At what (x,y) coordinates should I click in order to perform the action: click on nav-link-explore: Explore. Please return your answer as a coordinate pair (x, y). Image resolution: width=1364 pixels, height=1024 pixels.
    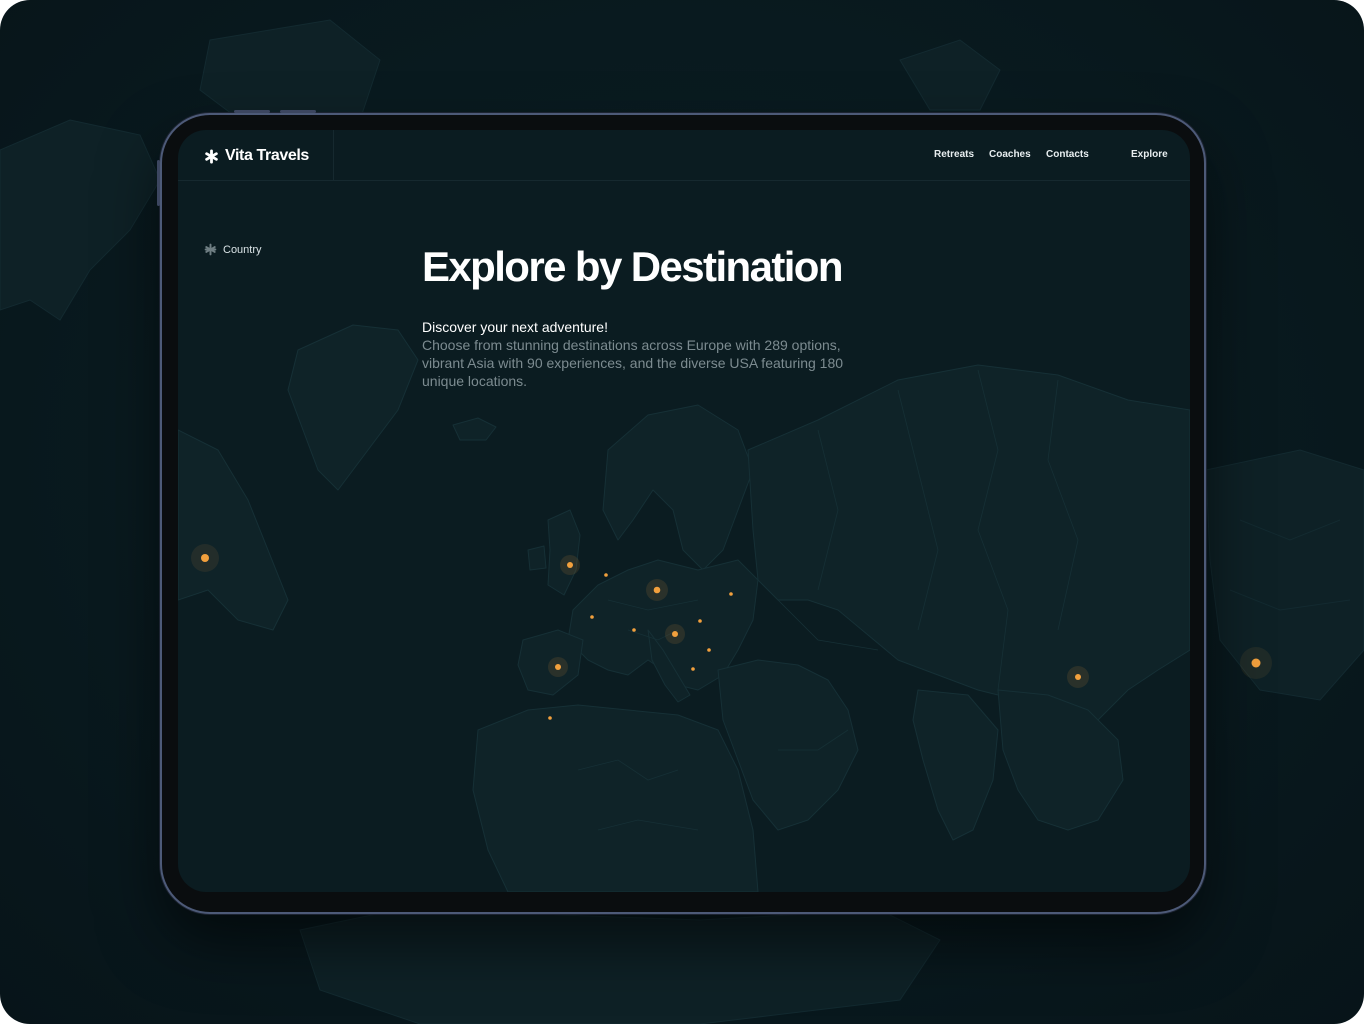
    Looking at the image, I should click on (1149, 154).